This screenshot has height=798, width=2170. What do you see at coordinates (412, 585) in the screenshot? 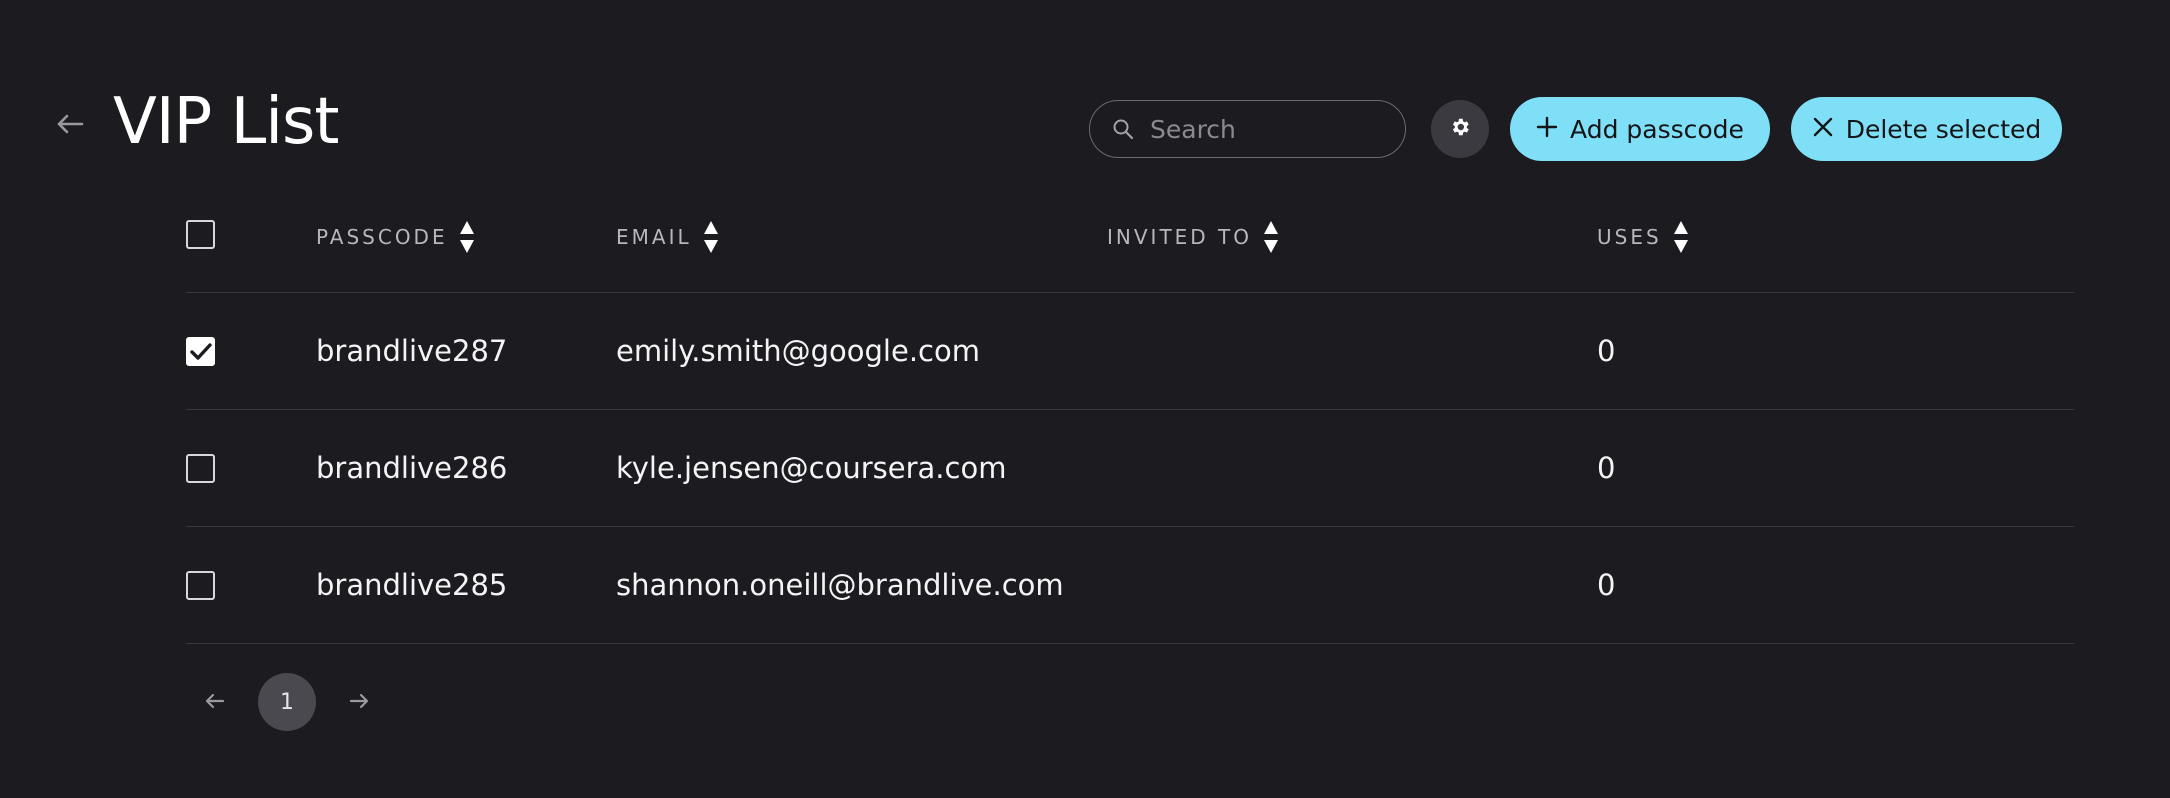
I see `passcode-cell: brandlive285` at bounding box center [412, 585].